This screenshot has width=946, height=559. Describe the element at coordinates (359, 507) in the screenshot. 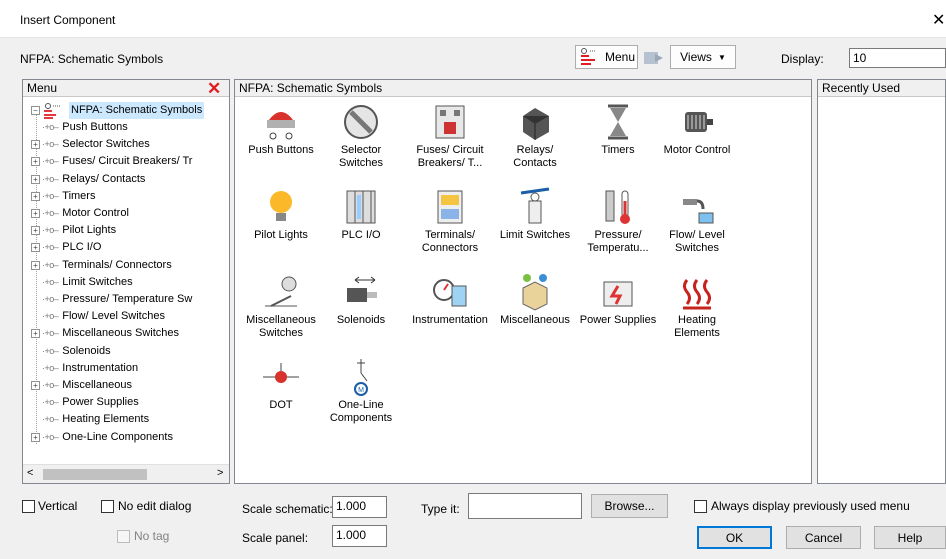

I see `scale-schematic-input: 1.000` at that location.